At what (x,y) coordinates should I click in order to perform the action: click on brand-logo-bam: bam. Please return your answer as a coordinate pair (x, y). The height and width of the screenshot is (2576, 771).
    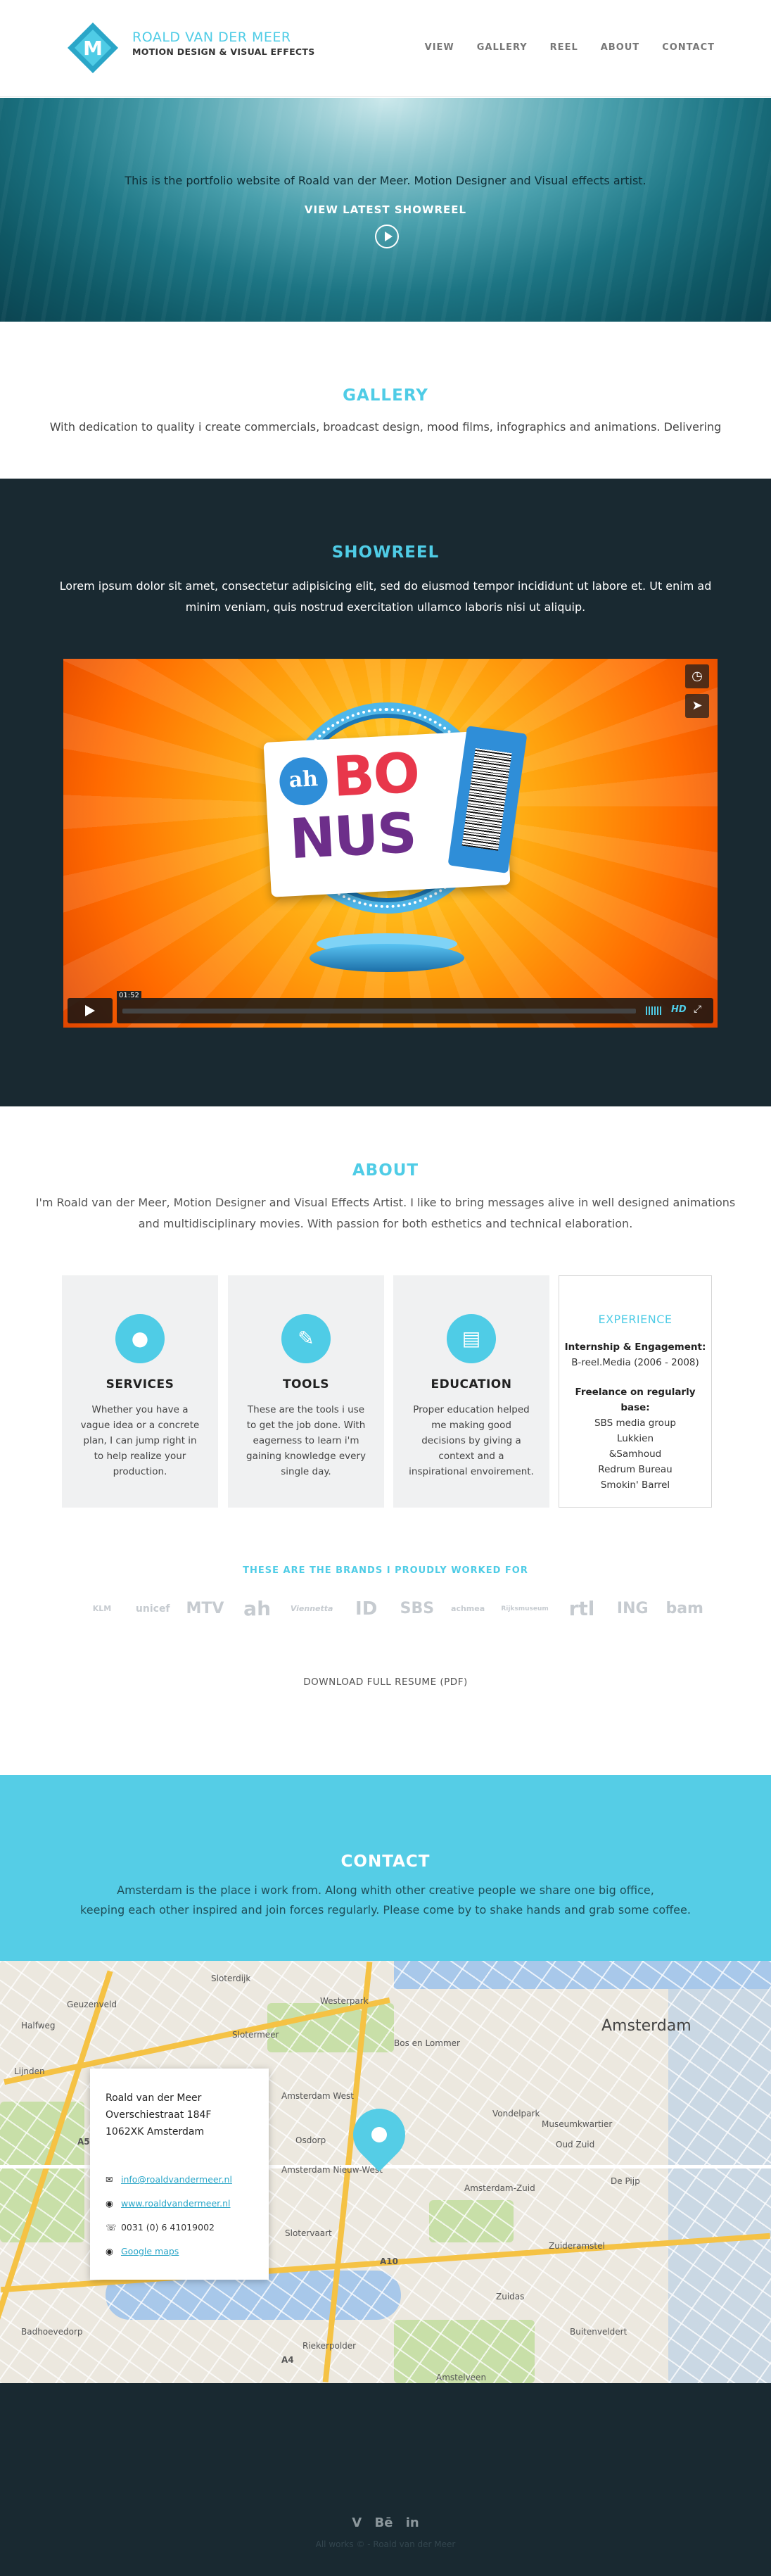
    Looking at the image, I should click on (684, 1608).